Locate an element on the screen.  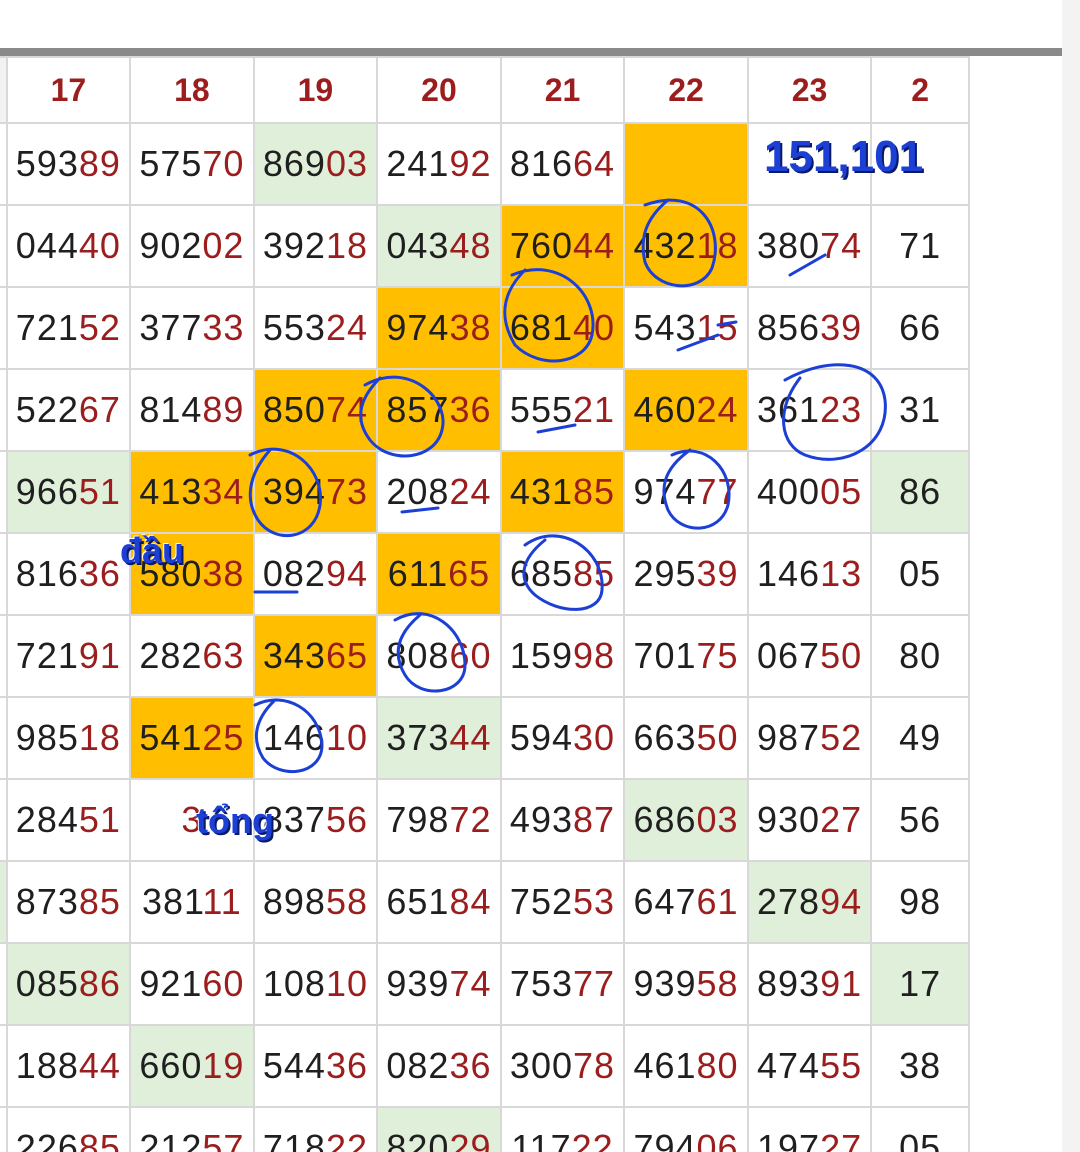
result-head-digits: 146 is located at coordinates (788, 573).